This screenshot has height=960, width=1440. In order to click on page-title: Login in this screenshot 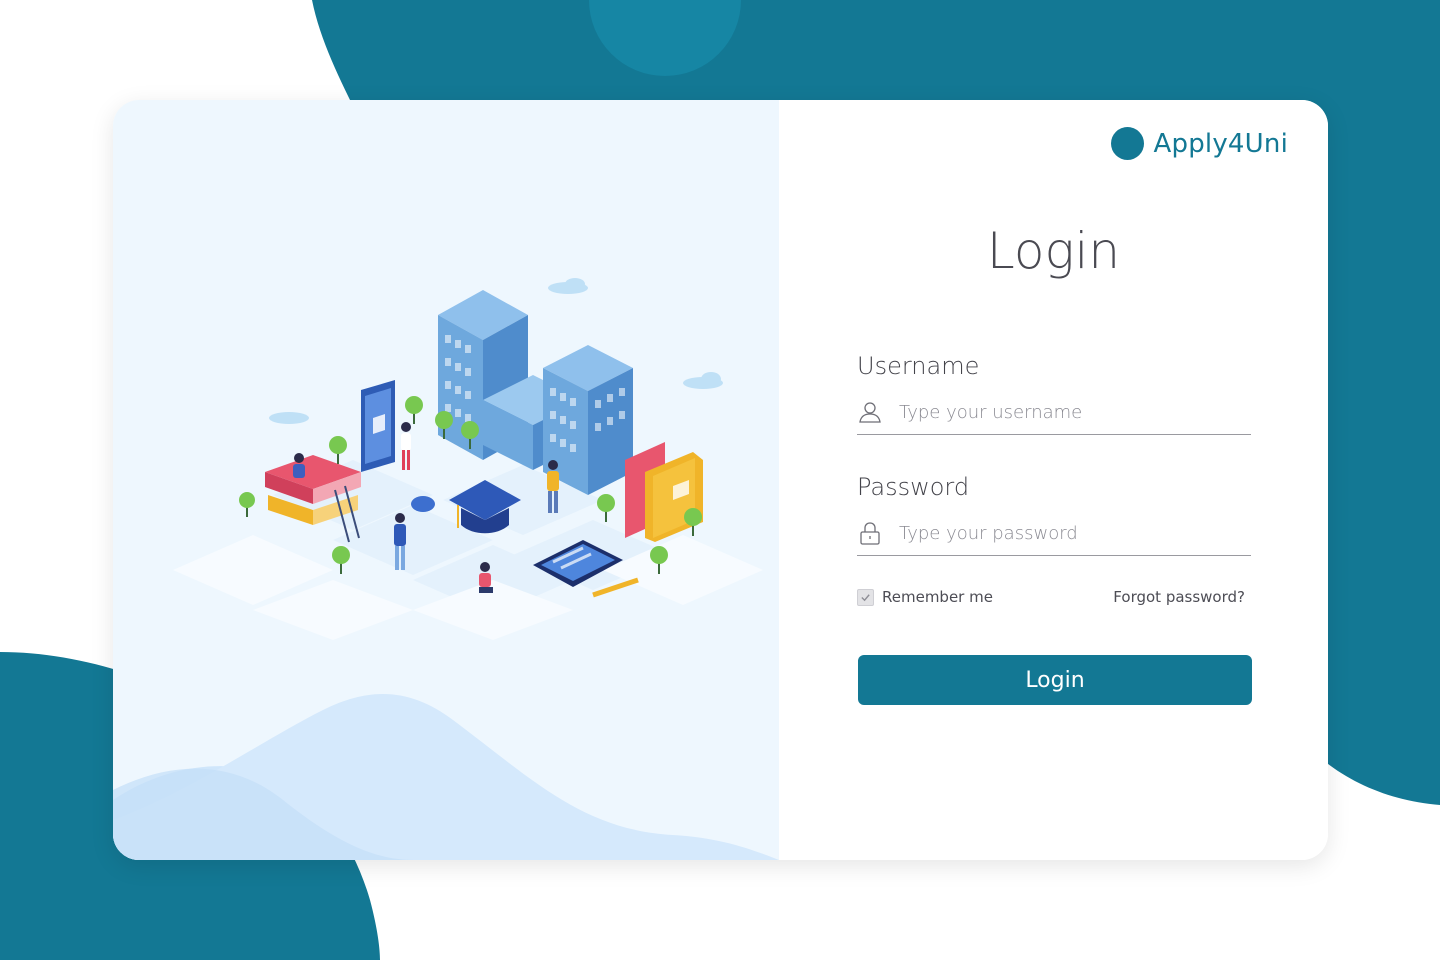, I will do `click(1053, 251)`.